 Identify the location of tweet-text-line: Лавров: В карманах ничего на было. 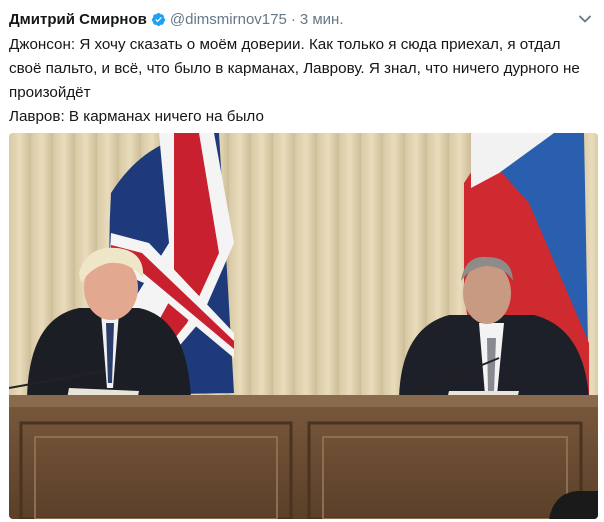
(136, 116).